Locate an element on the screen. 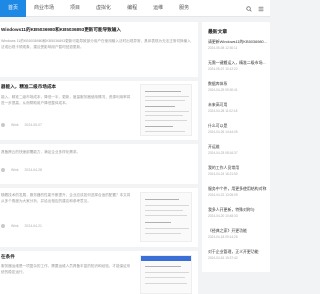  nav-item: 运维 is located at coordinates (158, 8).